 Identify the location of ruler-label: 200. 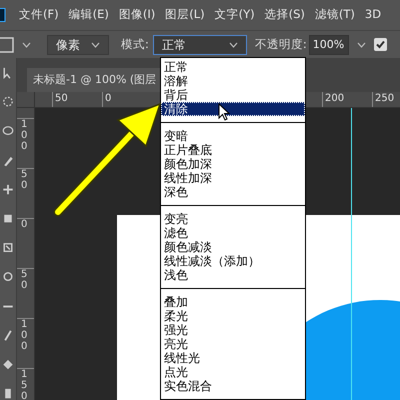
(334, 98).